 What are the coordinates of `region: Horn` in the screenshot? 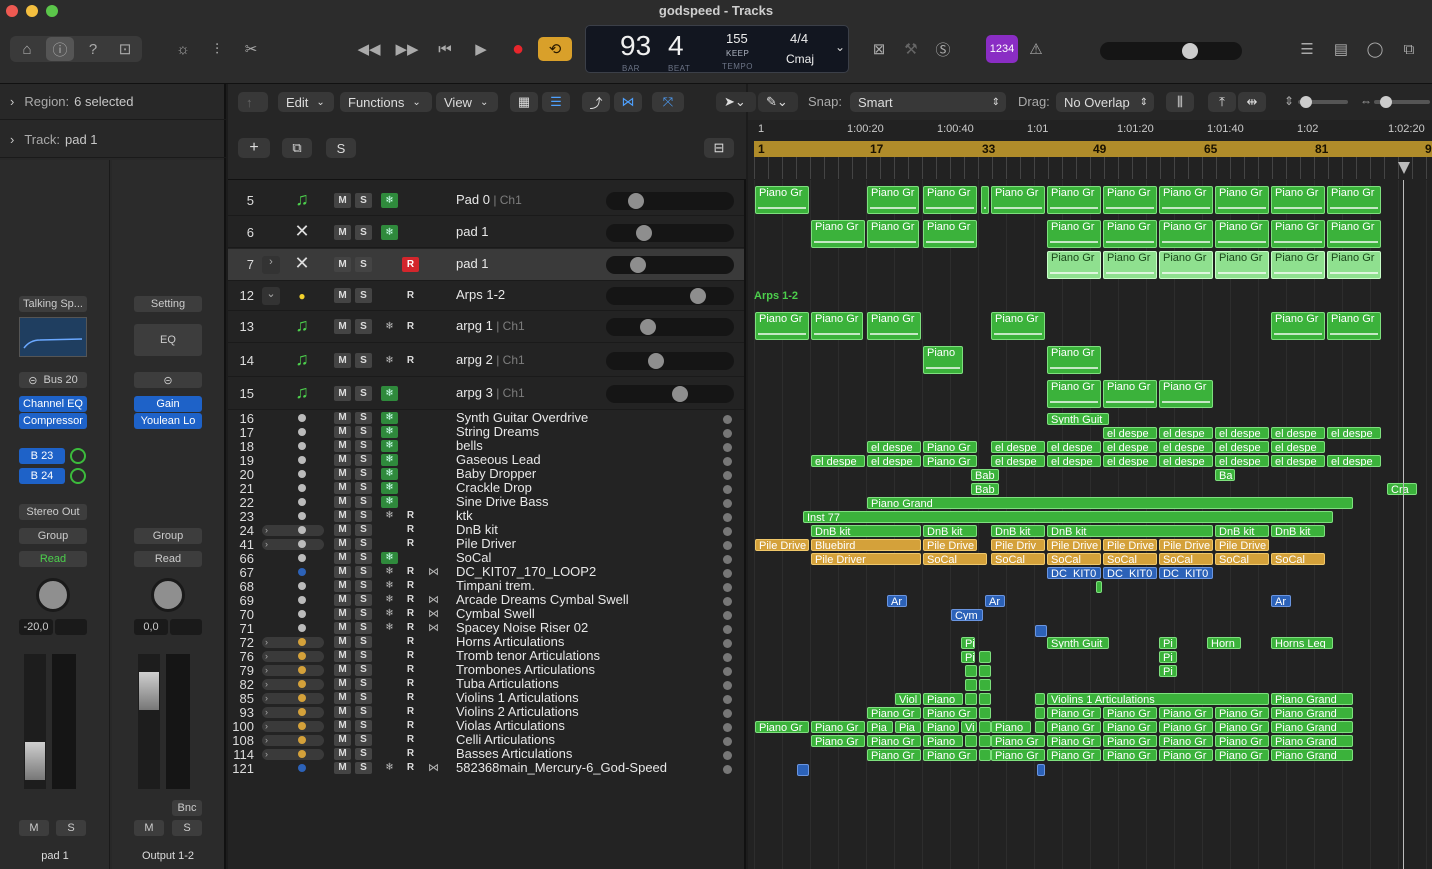 It's located at (1224, 643).